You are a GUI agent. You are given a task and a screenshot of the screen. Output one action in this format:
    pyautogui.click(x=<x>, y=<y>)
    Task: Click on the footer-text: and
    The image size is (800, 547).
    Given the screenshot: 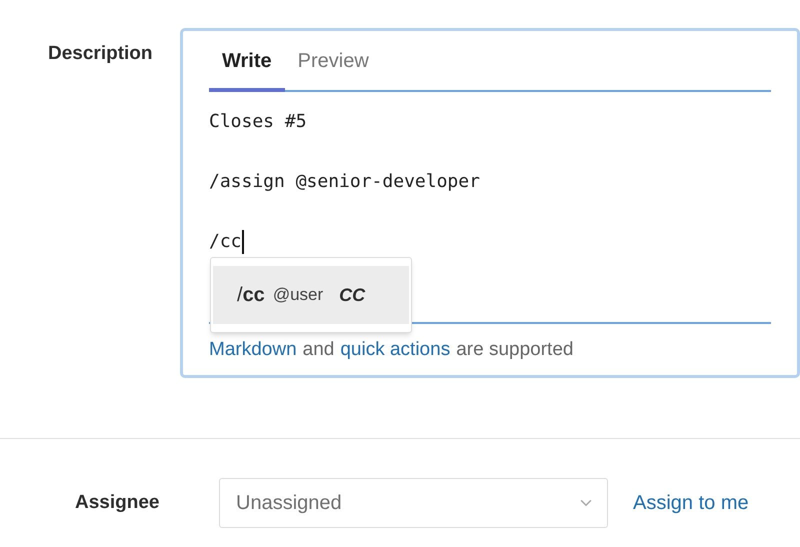 What is the action you would take?
    pyautogui.click(x=318, y=350)
    